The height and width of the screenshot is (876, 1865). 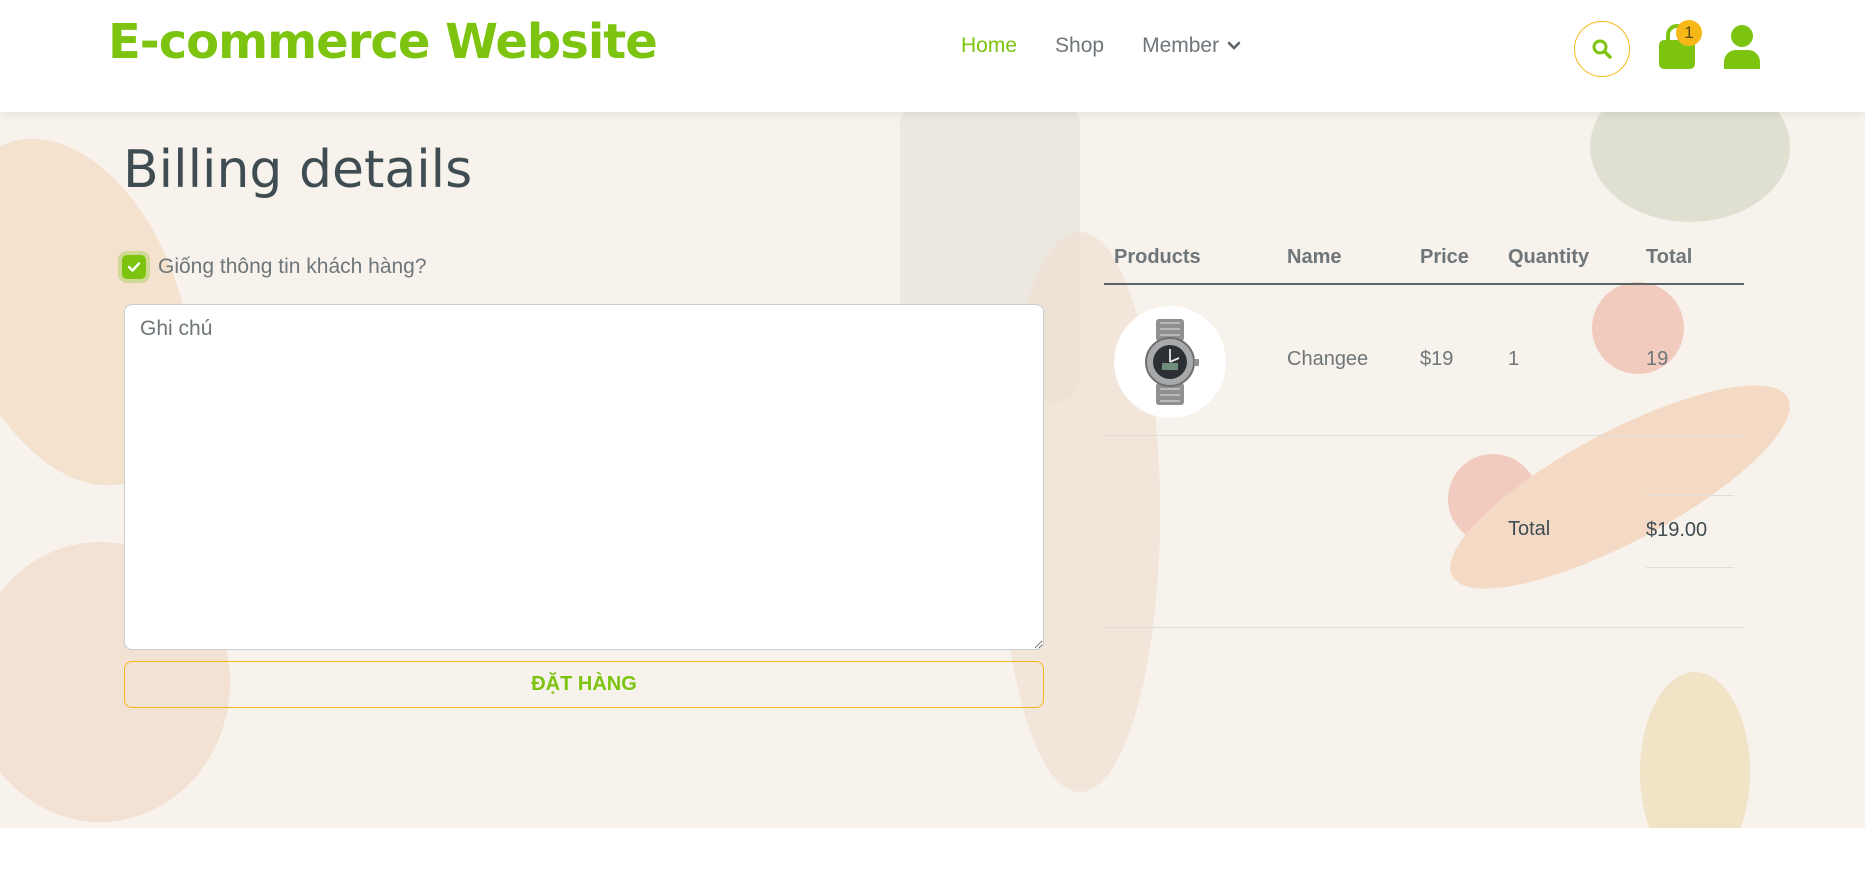 What do you see at coordinates (1120, 46) in the screenshot?
I see `main-nav: Home Shop Member` at bounding box center [1120, 46].